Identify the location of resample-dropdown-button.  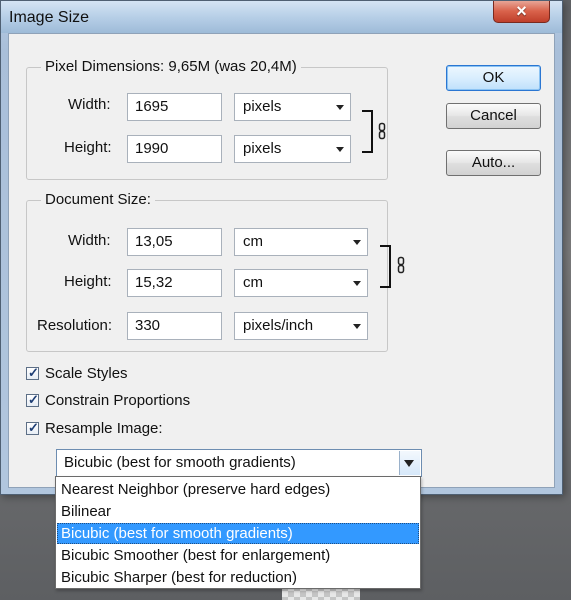
(409, 463).